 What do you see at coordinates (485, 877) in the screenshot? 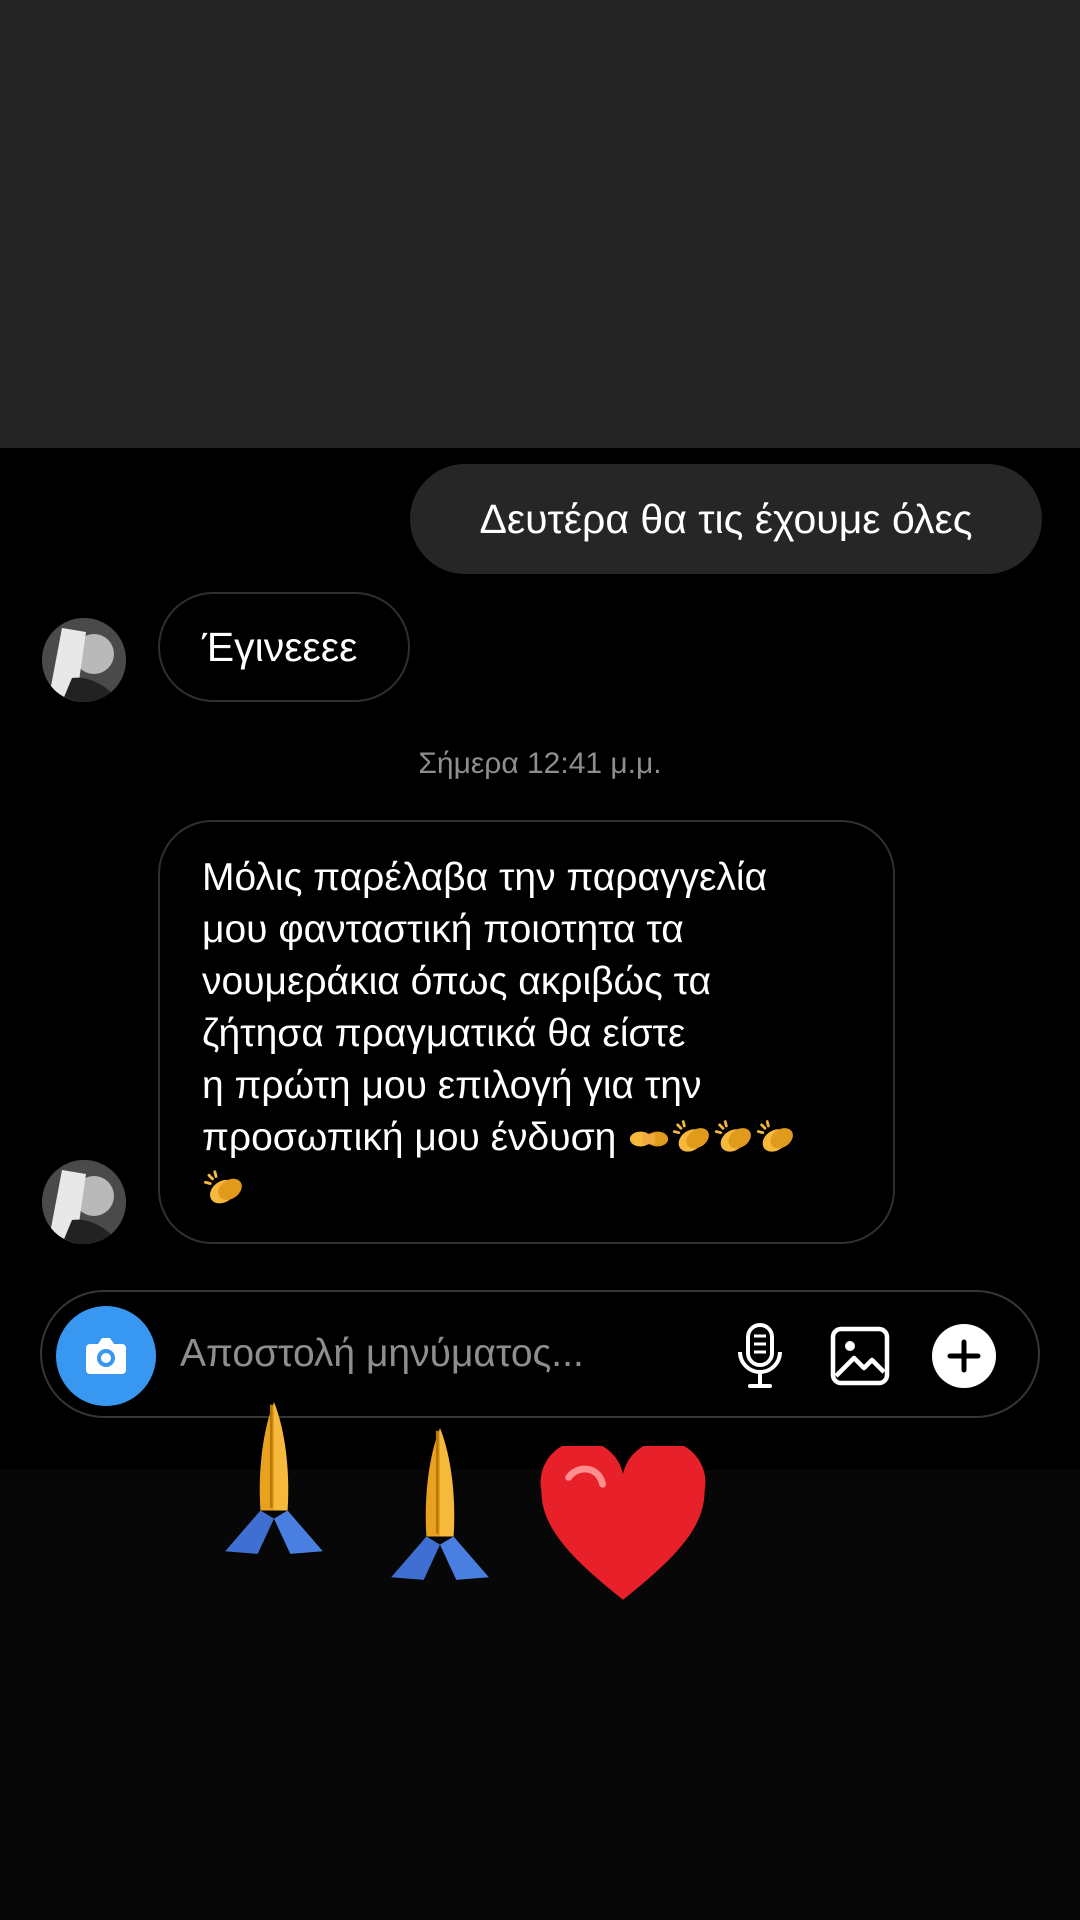
I see `message-line: Μόλις παρέλαβα την παραγγελία` at bounding box center [485, 877].